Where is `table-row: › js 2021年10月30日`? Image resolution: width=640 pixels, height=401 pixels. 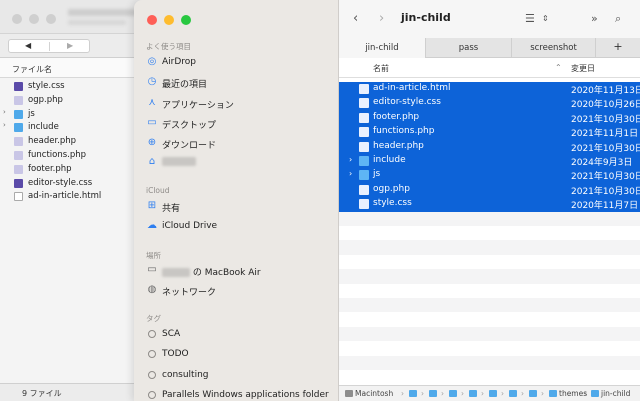
table-row: › js 2021年10月30日 is located at coordinates (489, 175).